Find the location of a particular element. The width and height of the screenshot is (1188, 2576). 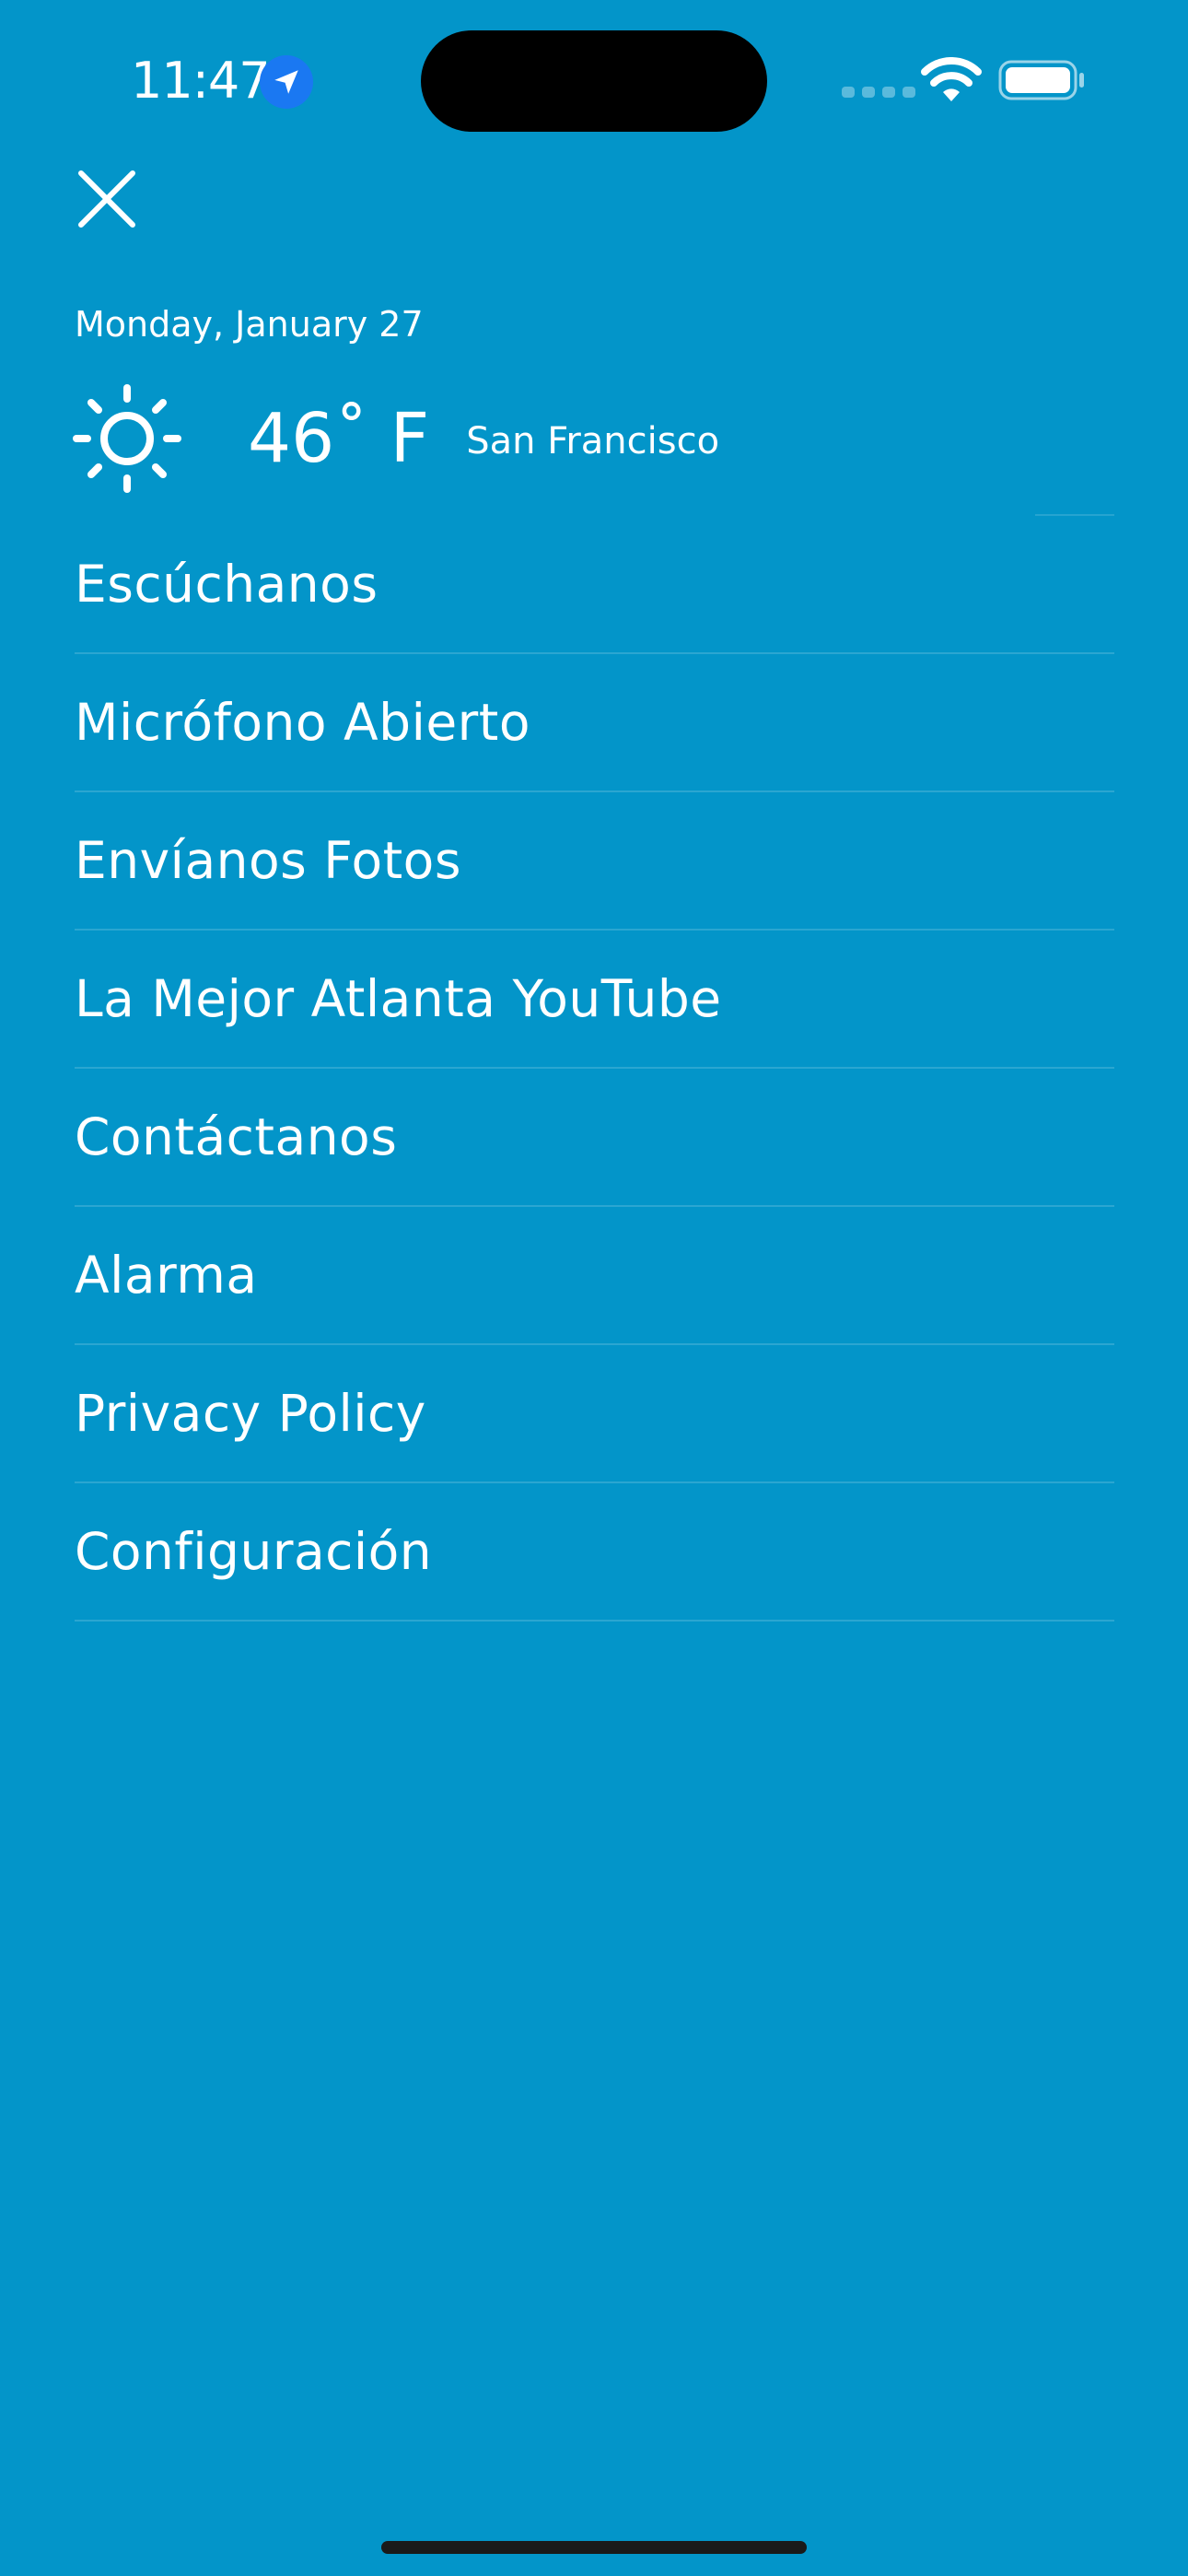

battery-icon is located at coordinates (1042, 82).